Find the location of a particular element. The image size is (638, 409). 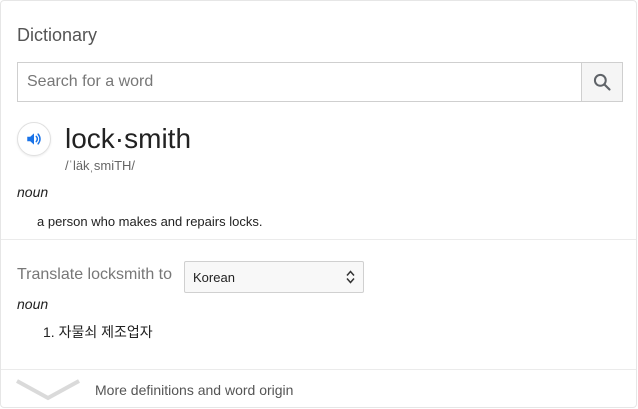

pronunciation-button is located at coordinates (34, 139).